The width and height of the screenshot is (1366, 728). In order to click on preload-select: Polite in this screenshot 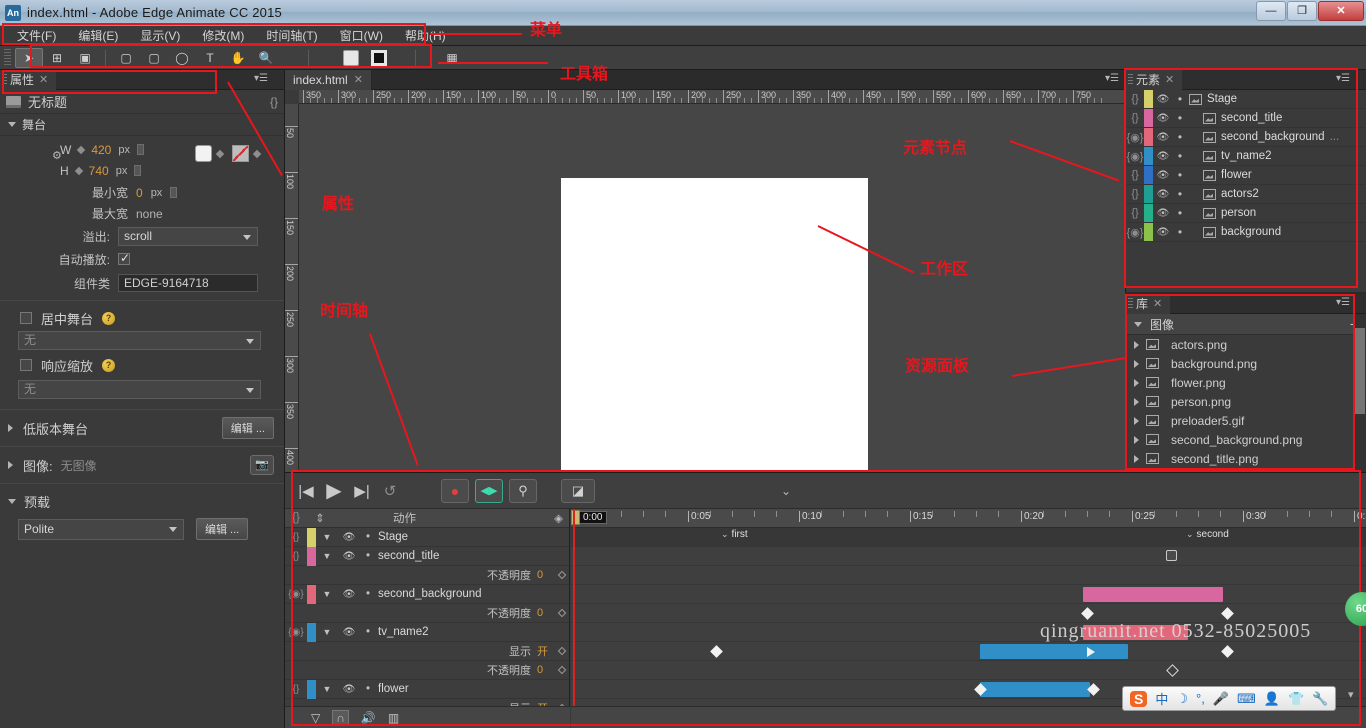, I will do `click(101, 529)`.